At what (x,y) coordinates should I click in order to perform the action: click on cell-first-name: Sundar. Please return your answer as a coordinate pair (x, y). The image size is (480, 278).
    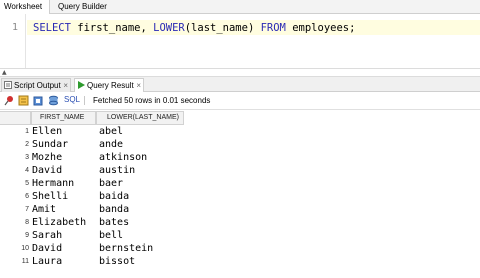
    Looking at the image, I should click on (64, 144).